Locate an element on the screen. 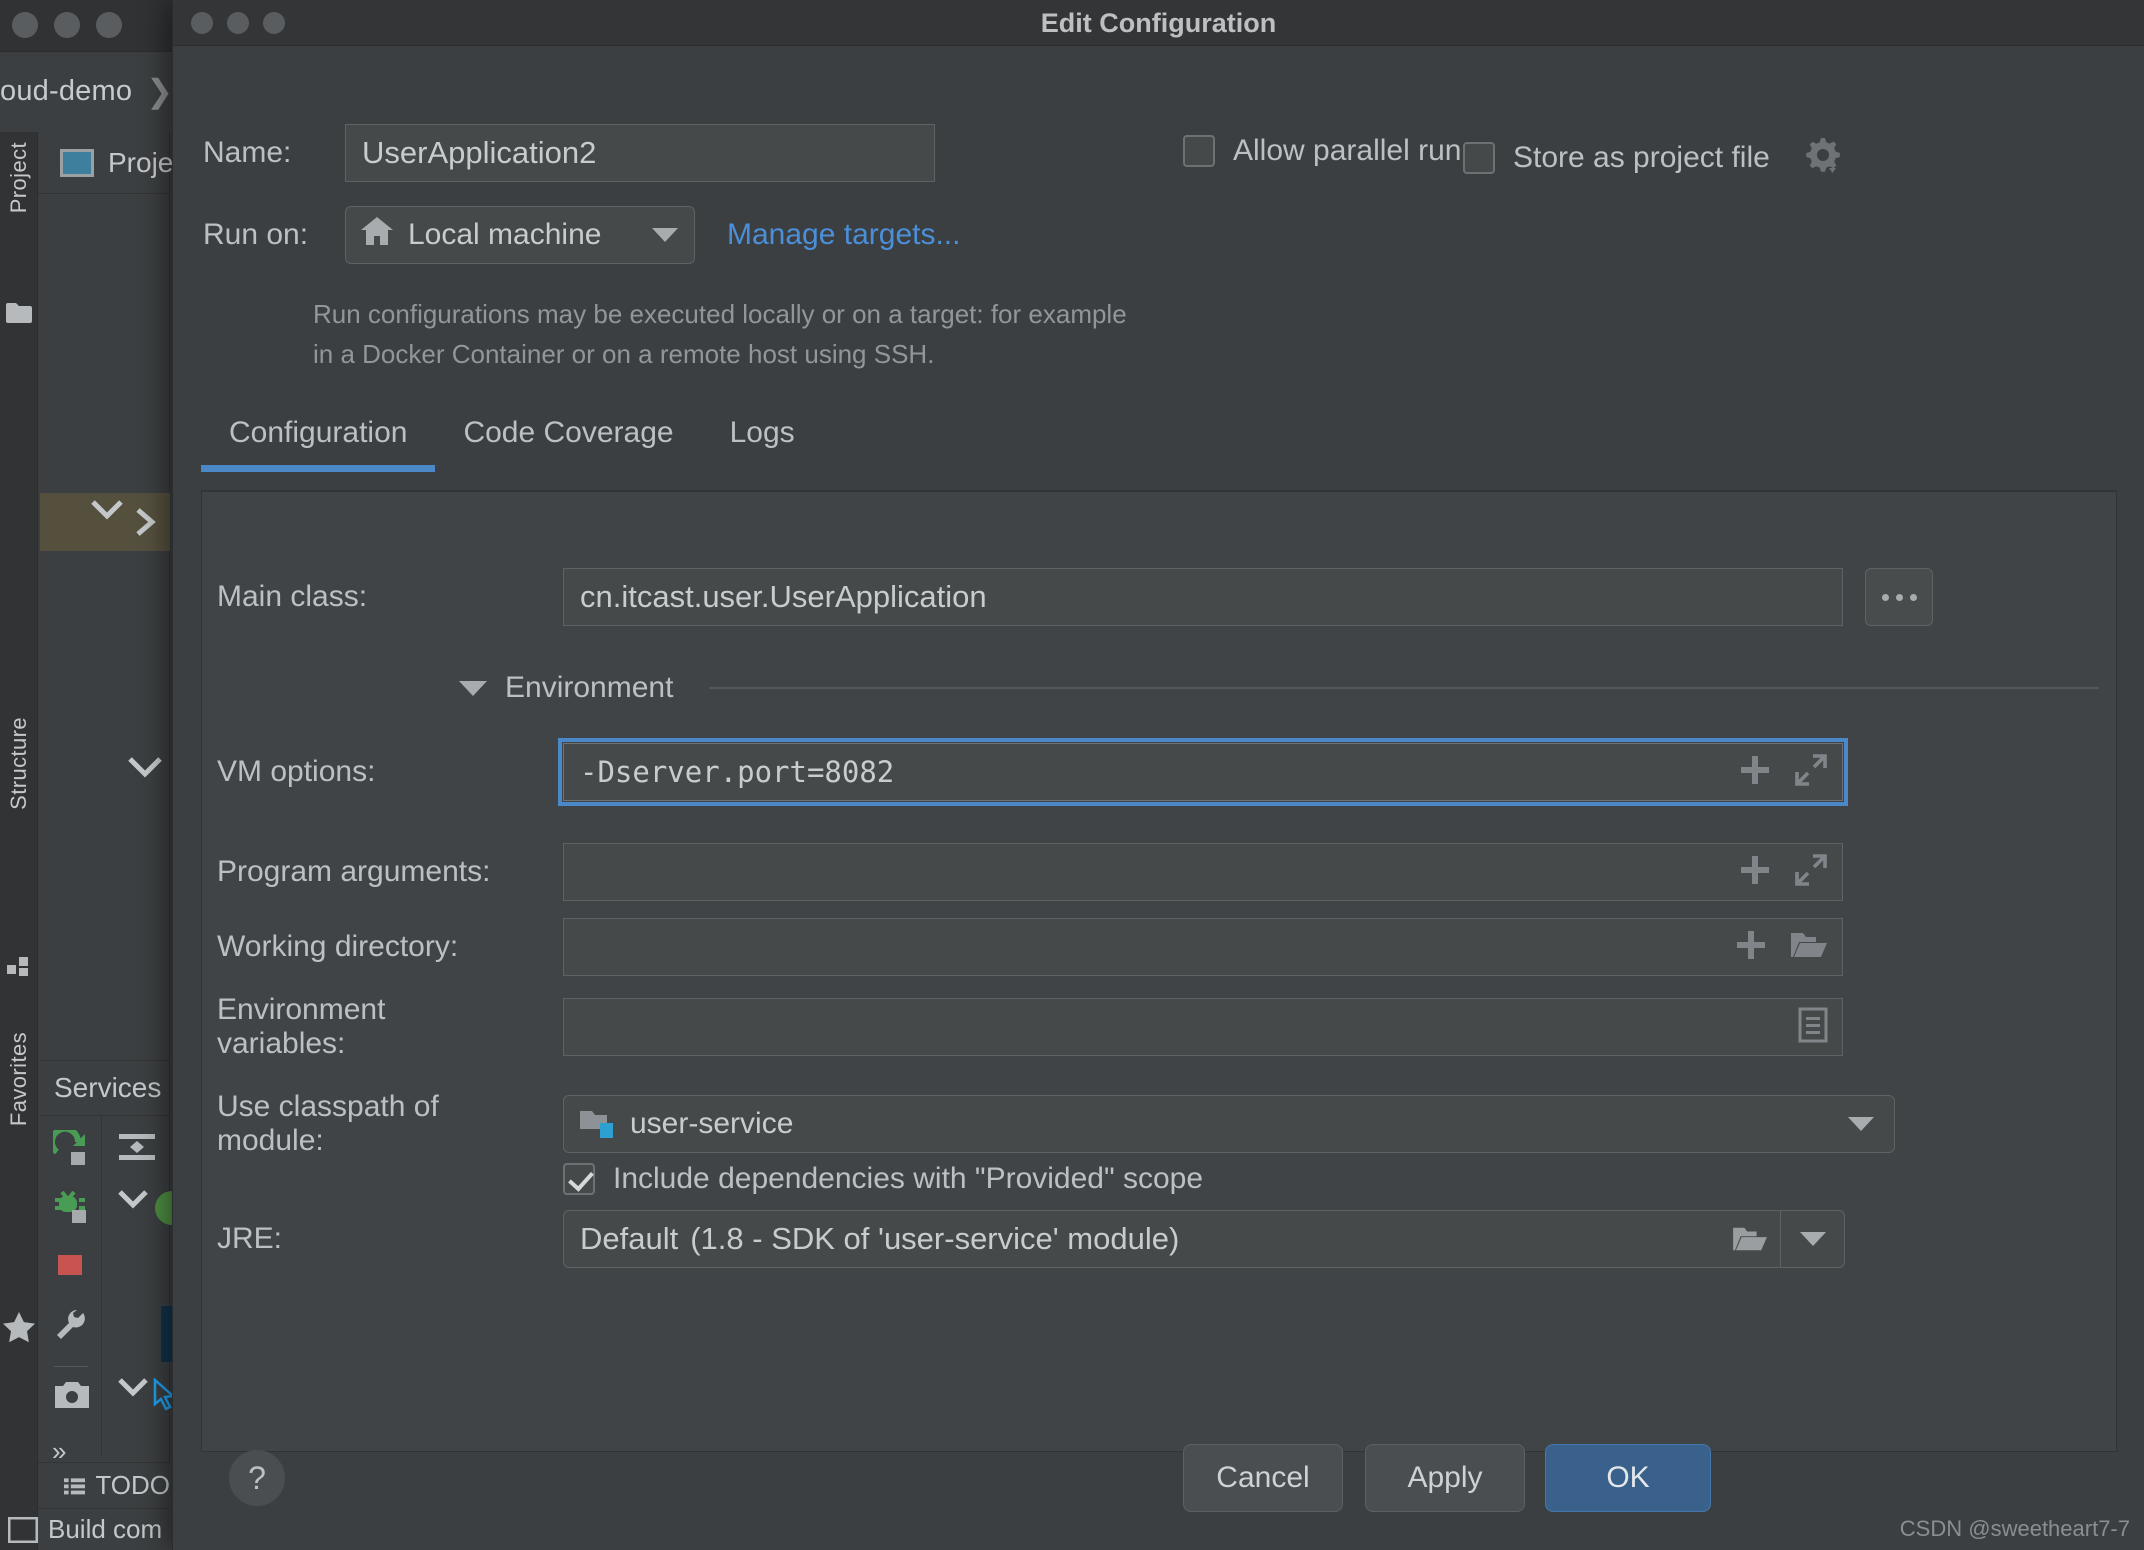 Image resolution: width=2144 pixels, height=1550 pixels. main-class-browse-button is located at coordinates (1899, 597).